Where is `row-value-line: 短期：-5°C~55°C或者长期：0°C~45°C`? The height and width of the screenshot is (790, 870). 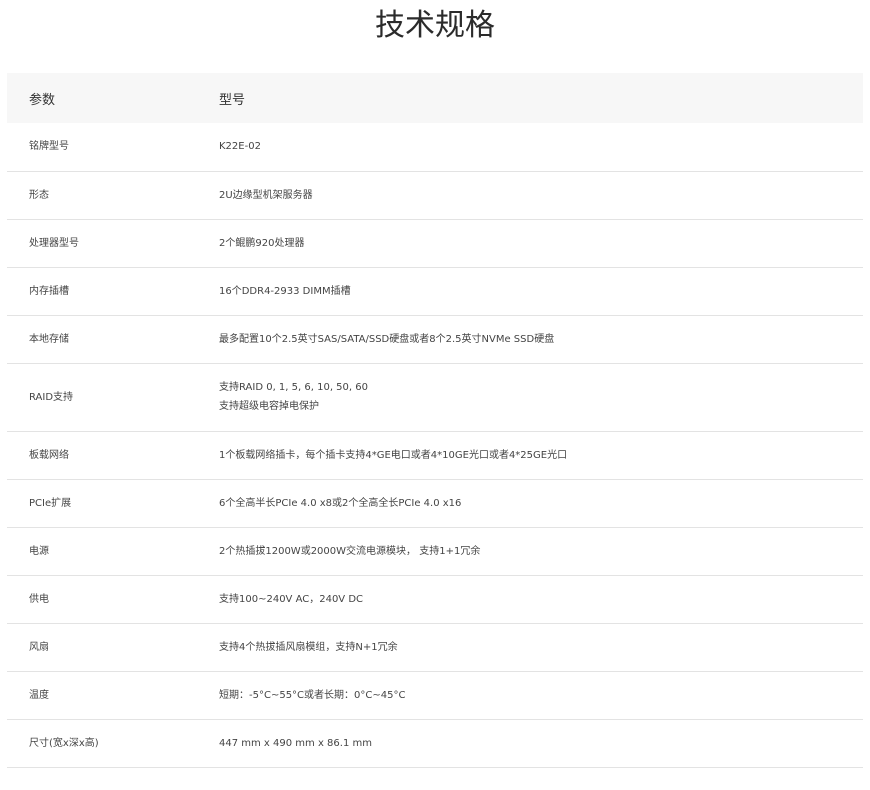 row-value-line: 短期：-5°C~55°C或者长期：0°C~45°C is located at coordinates (312, 695).